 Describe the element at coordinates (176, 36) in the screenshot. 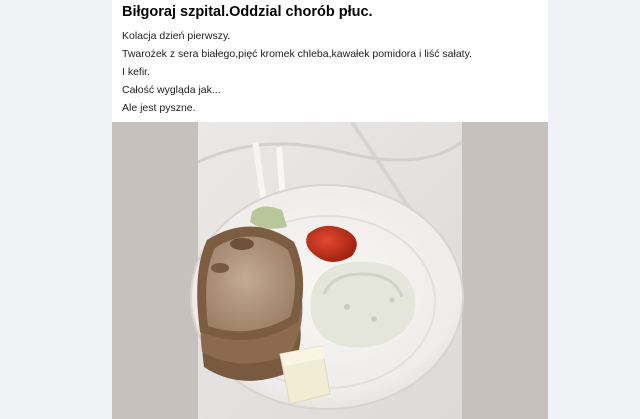

I see `post-line-1: Kolacja dzień pierwszy.` at that location.